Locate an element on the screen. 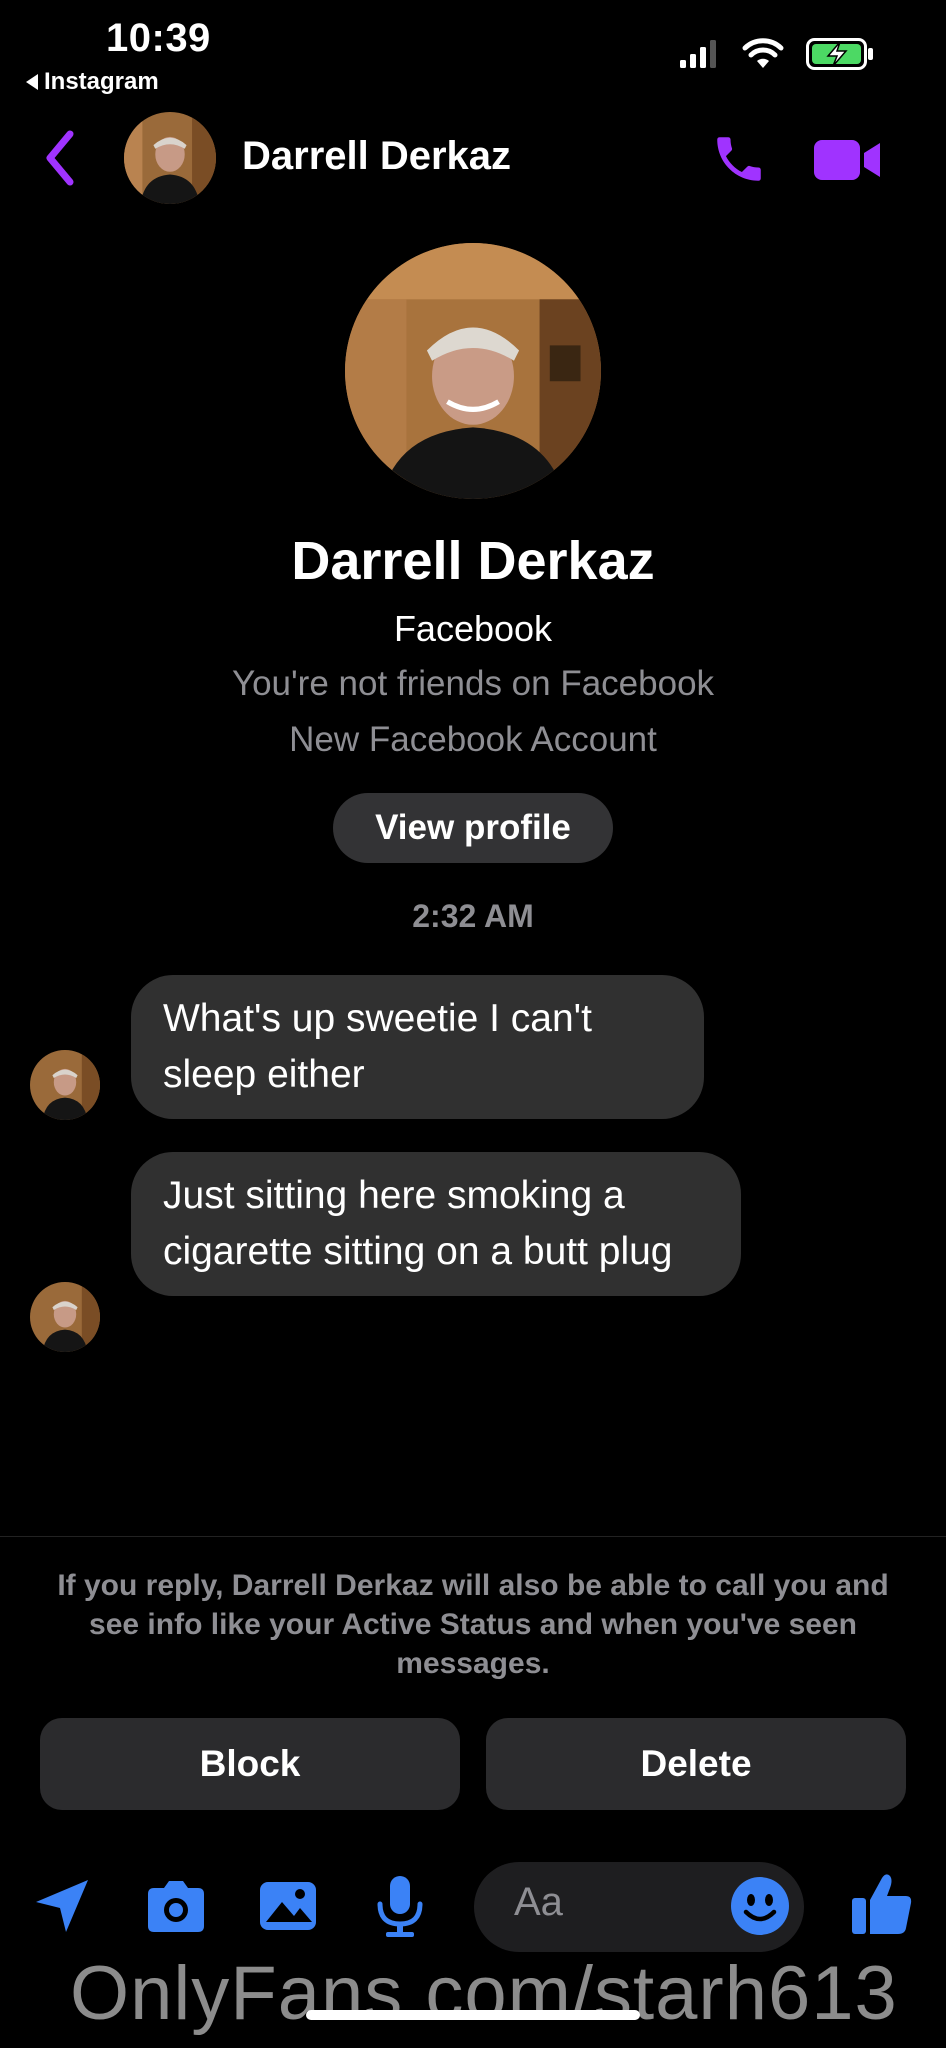 This screenshot has height=2048, width=946. message-timestamp: 2:32 AM is located at coordinates (473, 916).